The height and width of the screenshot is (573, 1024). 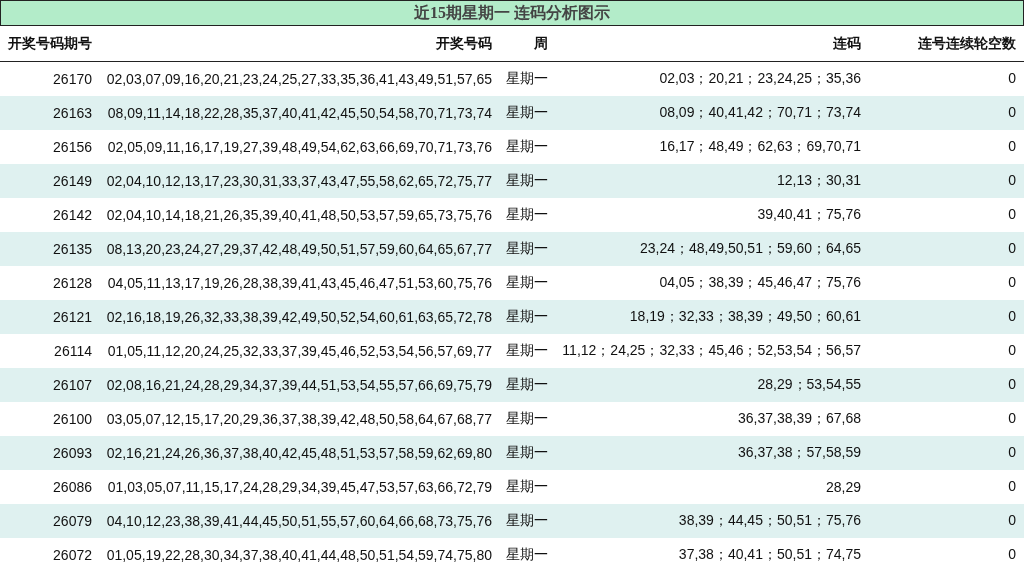 I want to click on table-cell: 26086, so click(x=50, y=487).